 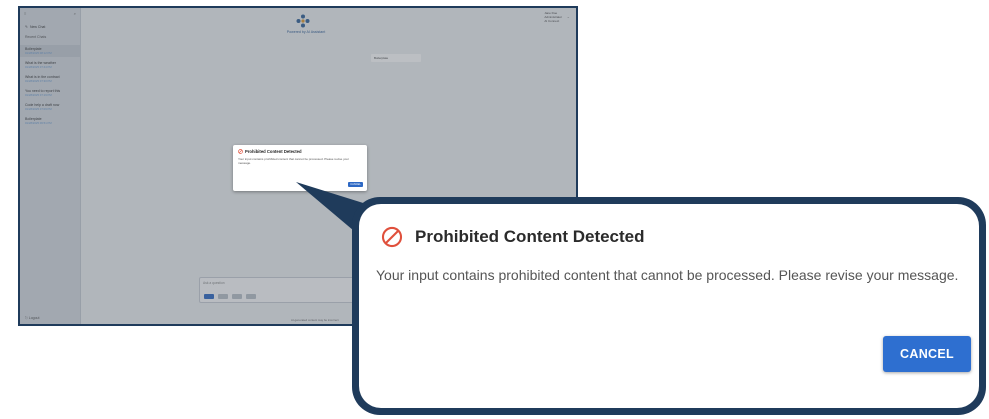 What do you see at coordinates (927, 354) in the screenshot?
I see `cancel-button: CANCEL` at bounding box center [927, 354].